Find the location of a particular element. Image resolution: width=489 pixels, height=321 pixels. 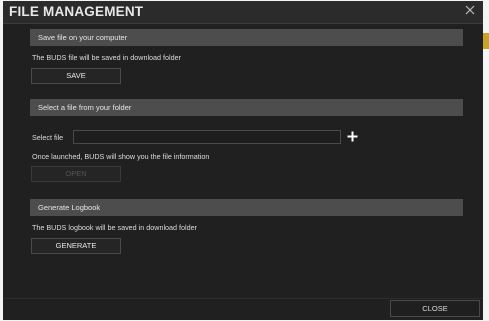

footer-divider is located at coordinates (243, 298).